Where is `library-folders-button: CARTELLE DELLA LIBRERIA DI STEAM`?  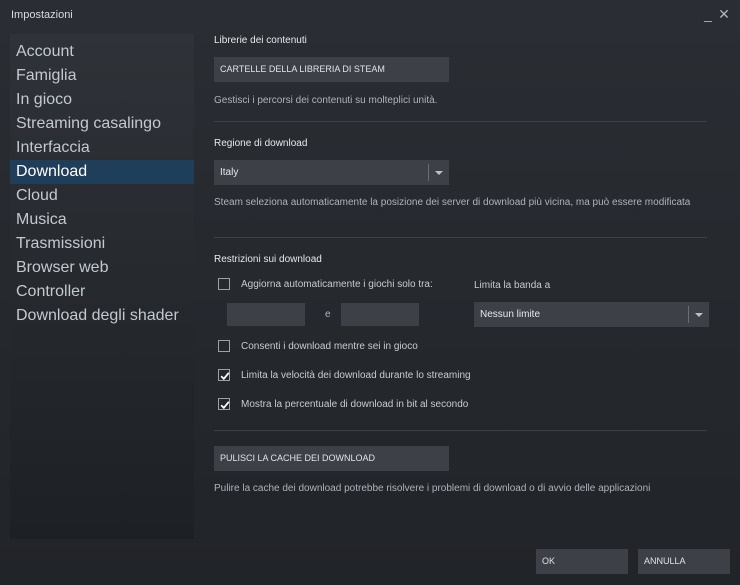
library-folders-button: CARTELLE DELLA LIBRERIA DI STEAM is located at coordinates (331, 69).